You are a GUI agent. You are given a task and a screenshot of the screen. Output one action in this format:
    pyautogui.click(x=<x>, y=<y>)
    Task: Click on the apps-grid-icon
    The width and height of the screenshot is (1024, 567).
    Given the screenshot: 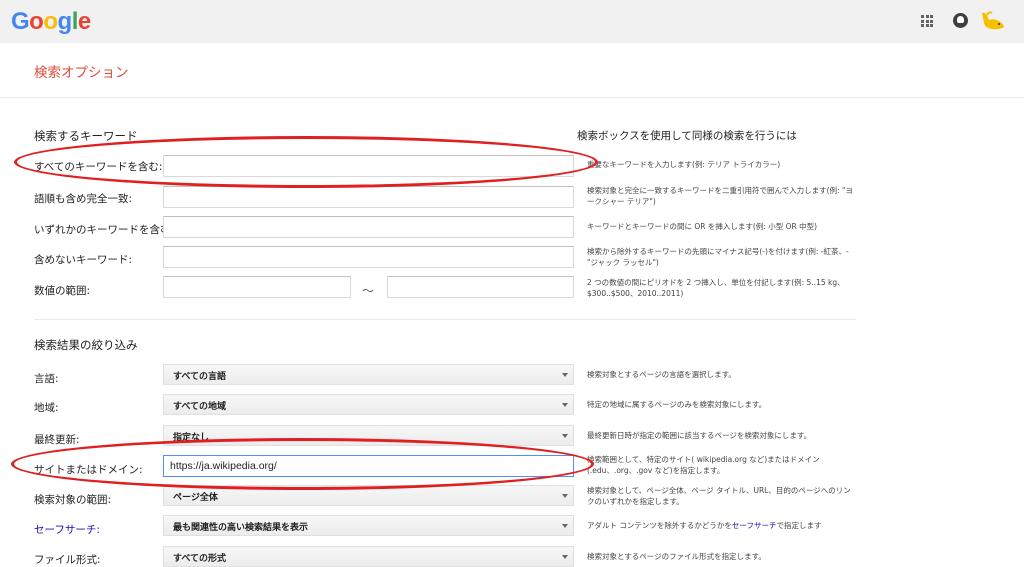 What is the action you would take?
    pyautogui.click(x=927, y=21)
    